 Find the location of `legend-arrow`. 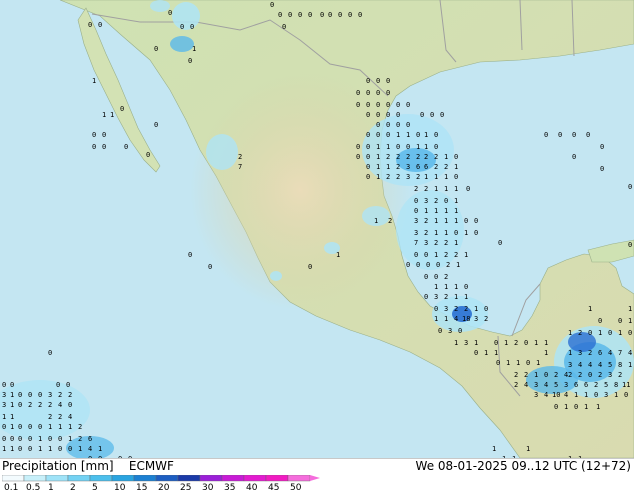

legend-arrow is located at coordinates (315, 478).